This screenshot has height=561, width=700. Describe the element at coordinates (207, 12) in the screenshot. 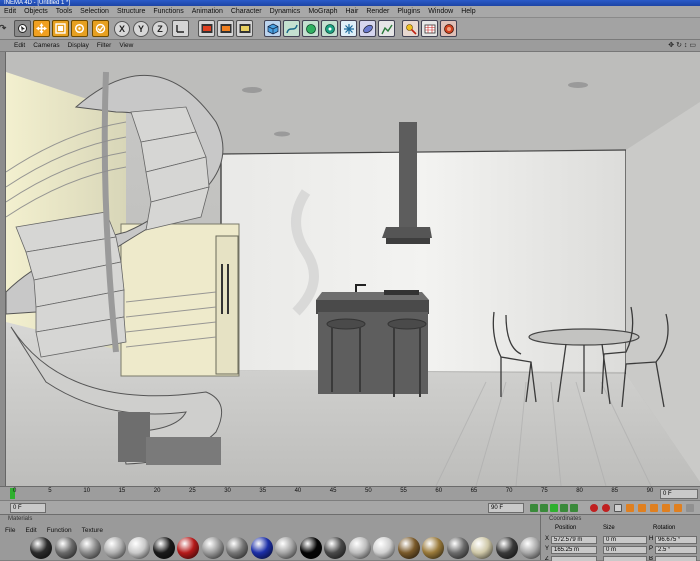

I see `menu-animation: Animation` at that location.